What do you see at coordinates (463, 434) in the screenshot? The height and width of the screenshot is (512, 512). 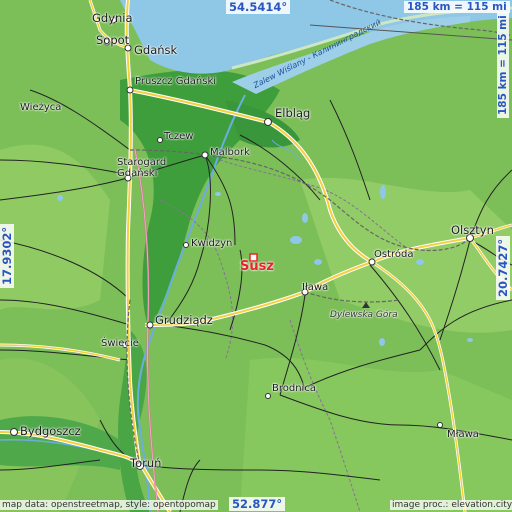 I see `city-label-mlawa: Mława` at bounding box center [463, 434].